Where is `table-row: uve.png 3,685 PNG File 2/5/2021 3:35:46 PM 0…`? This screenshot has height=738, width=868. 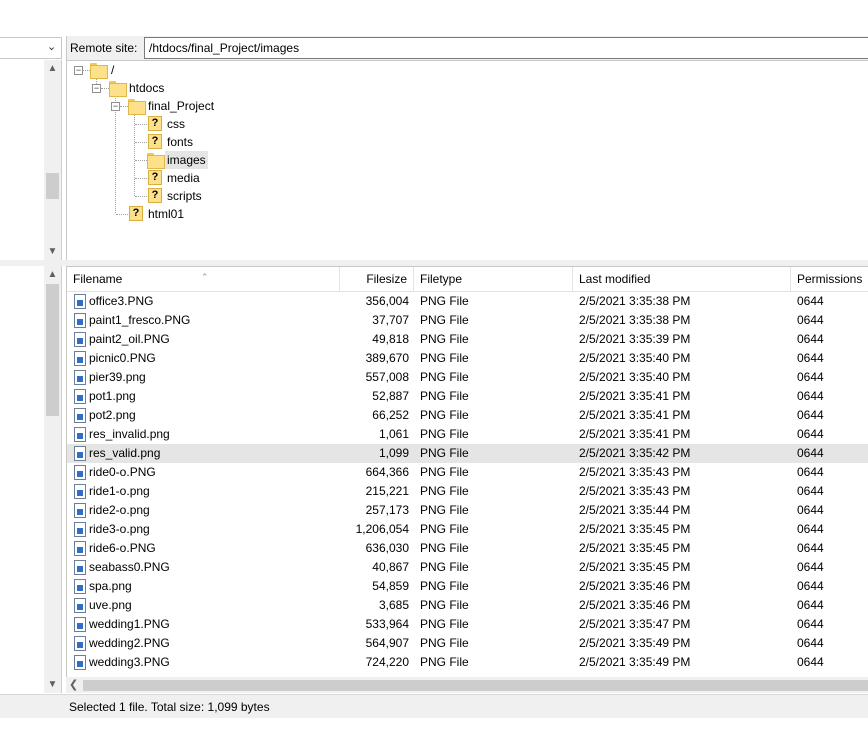
table-row: uve.png 3,685 PNG File 2/5/2021 3:35:46 PM 0… is located at coordinates (467, 605).